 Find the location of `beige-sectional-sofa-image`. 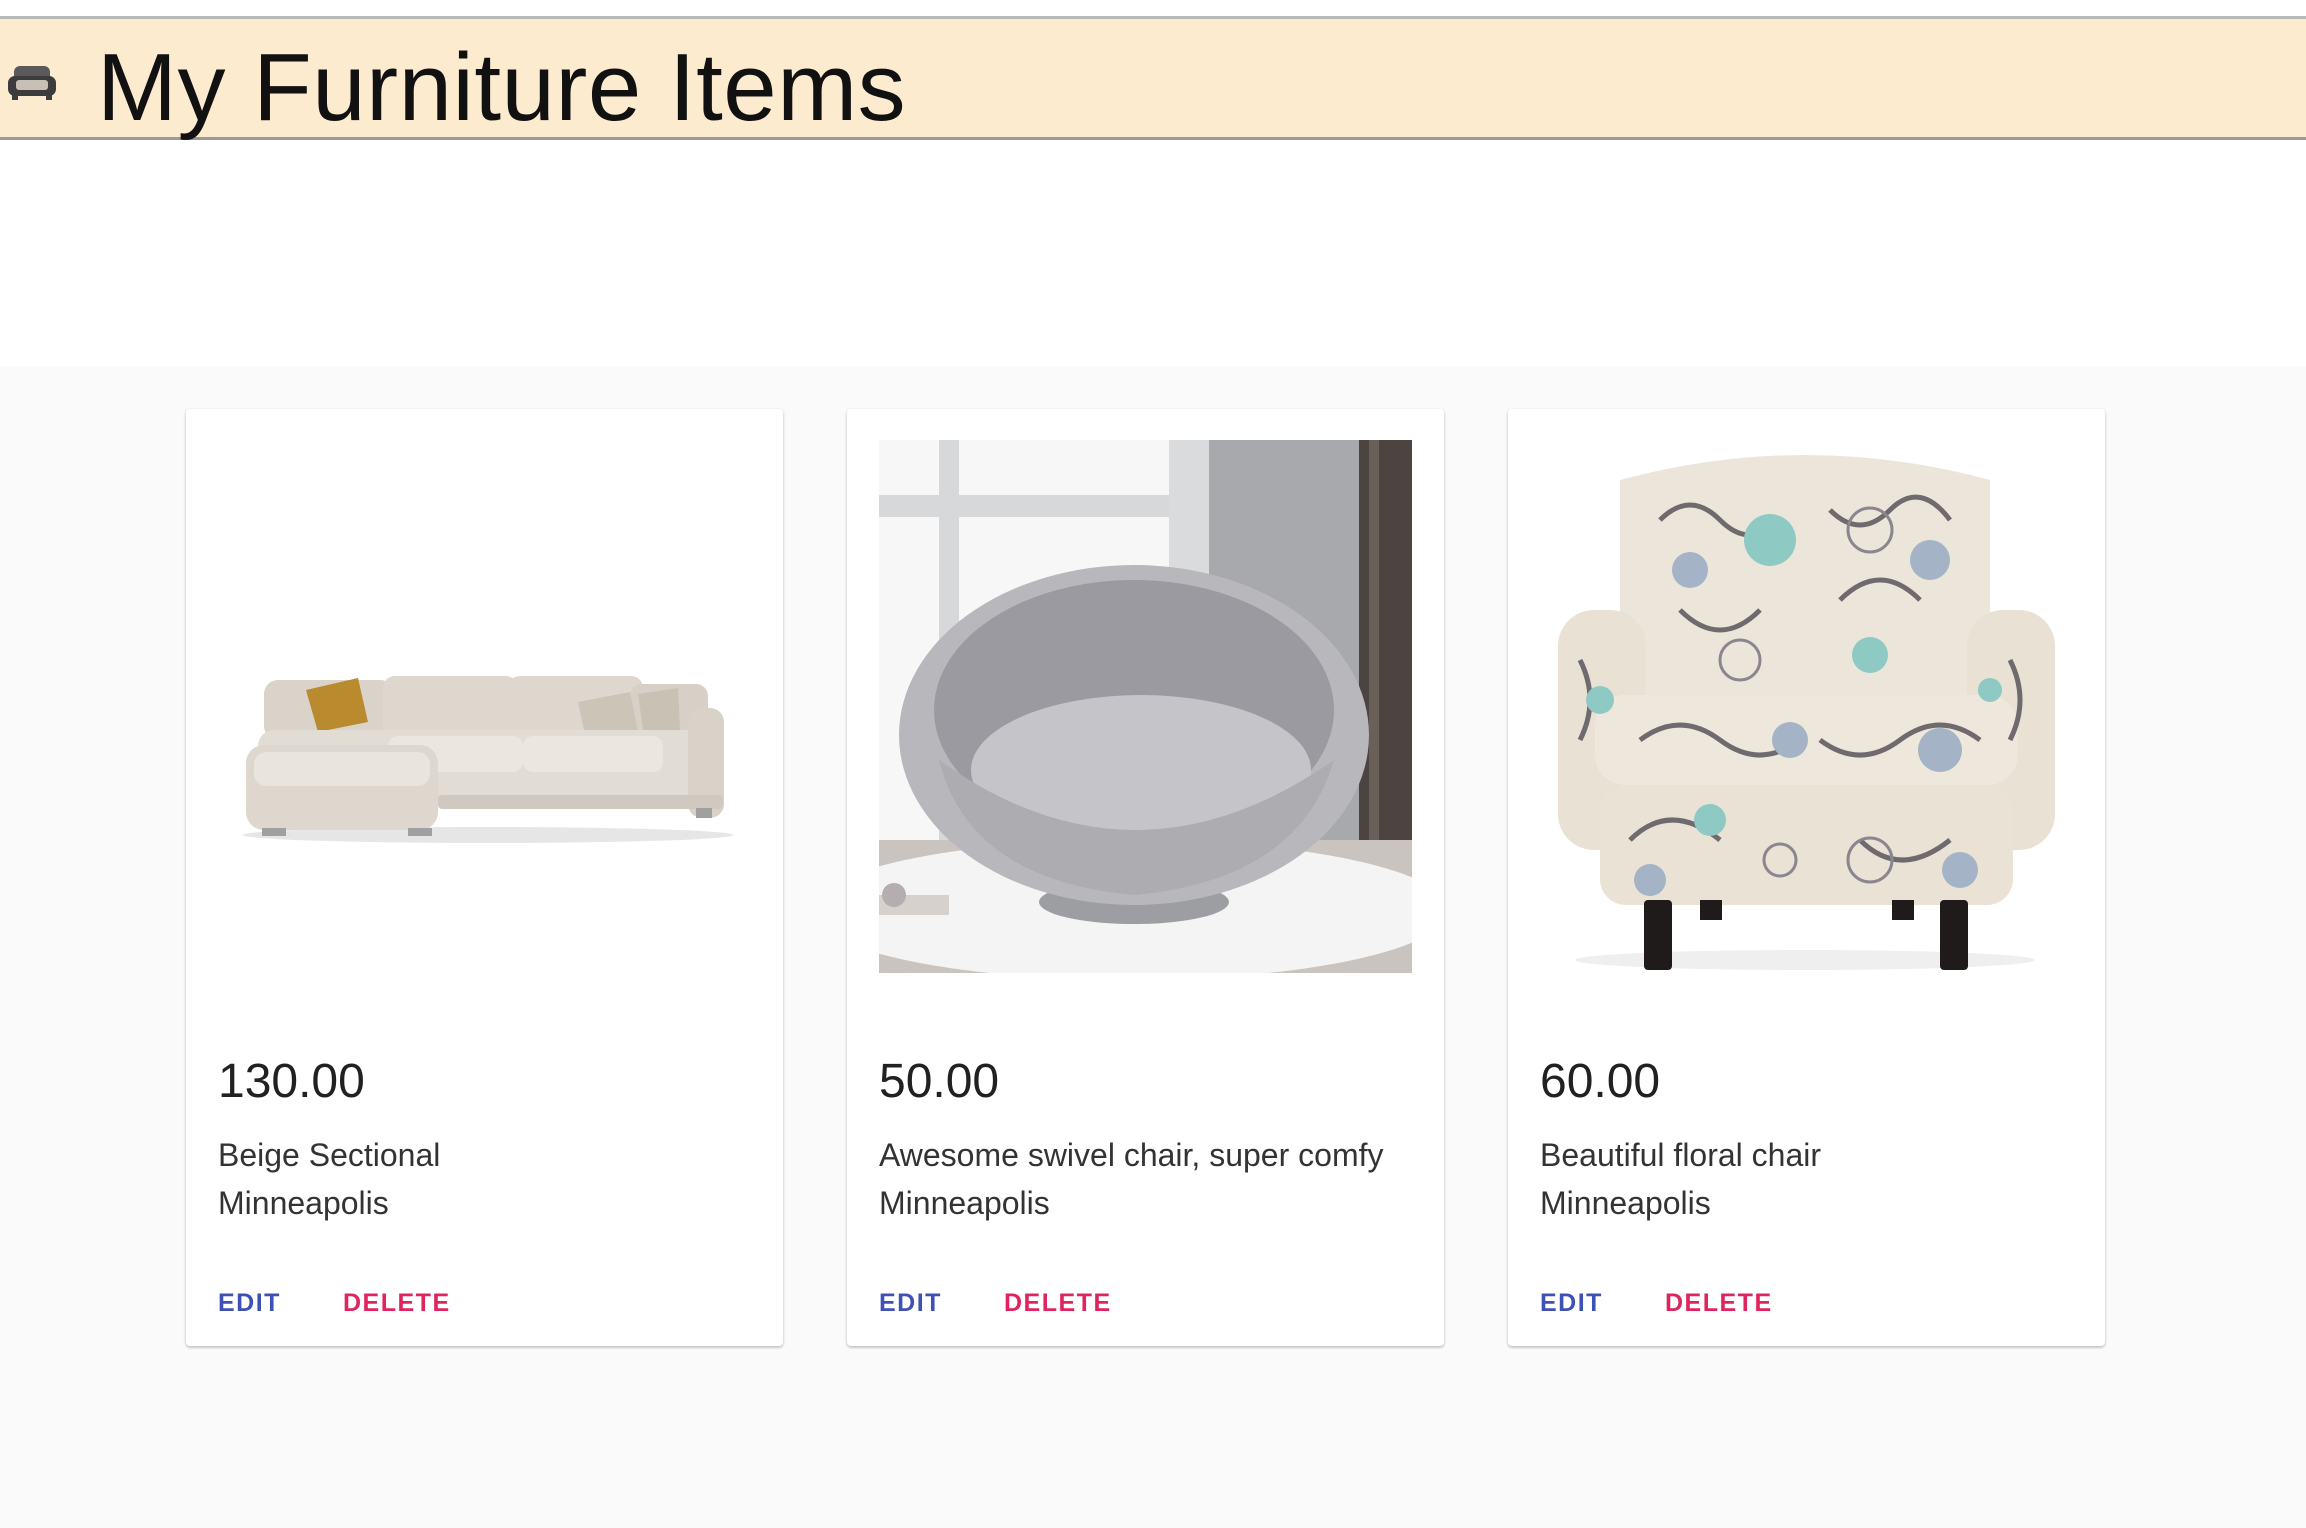

beige-sectional-sofa-image is located at coordinates (484, 706).